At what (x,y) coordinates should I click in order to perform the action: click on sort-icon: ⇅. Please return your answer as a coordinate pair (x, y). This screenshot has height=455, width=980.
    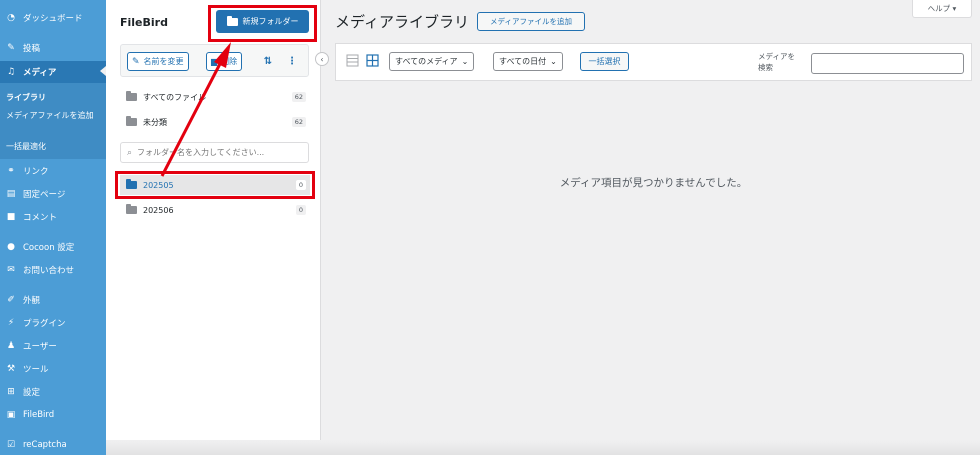
    Looking at the image, I should click on (268, 61).